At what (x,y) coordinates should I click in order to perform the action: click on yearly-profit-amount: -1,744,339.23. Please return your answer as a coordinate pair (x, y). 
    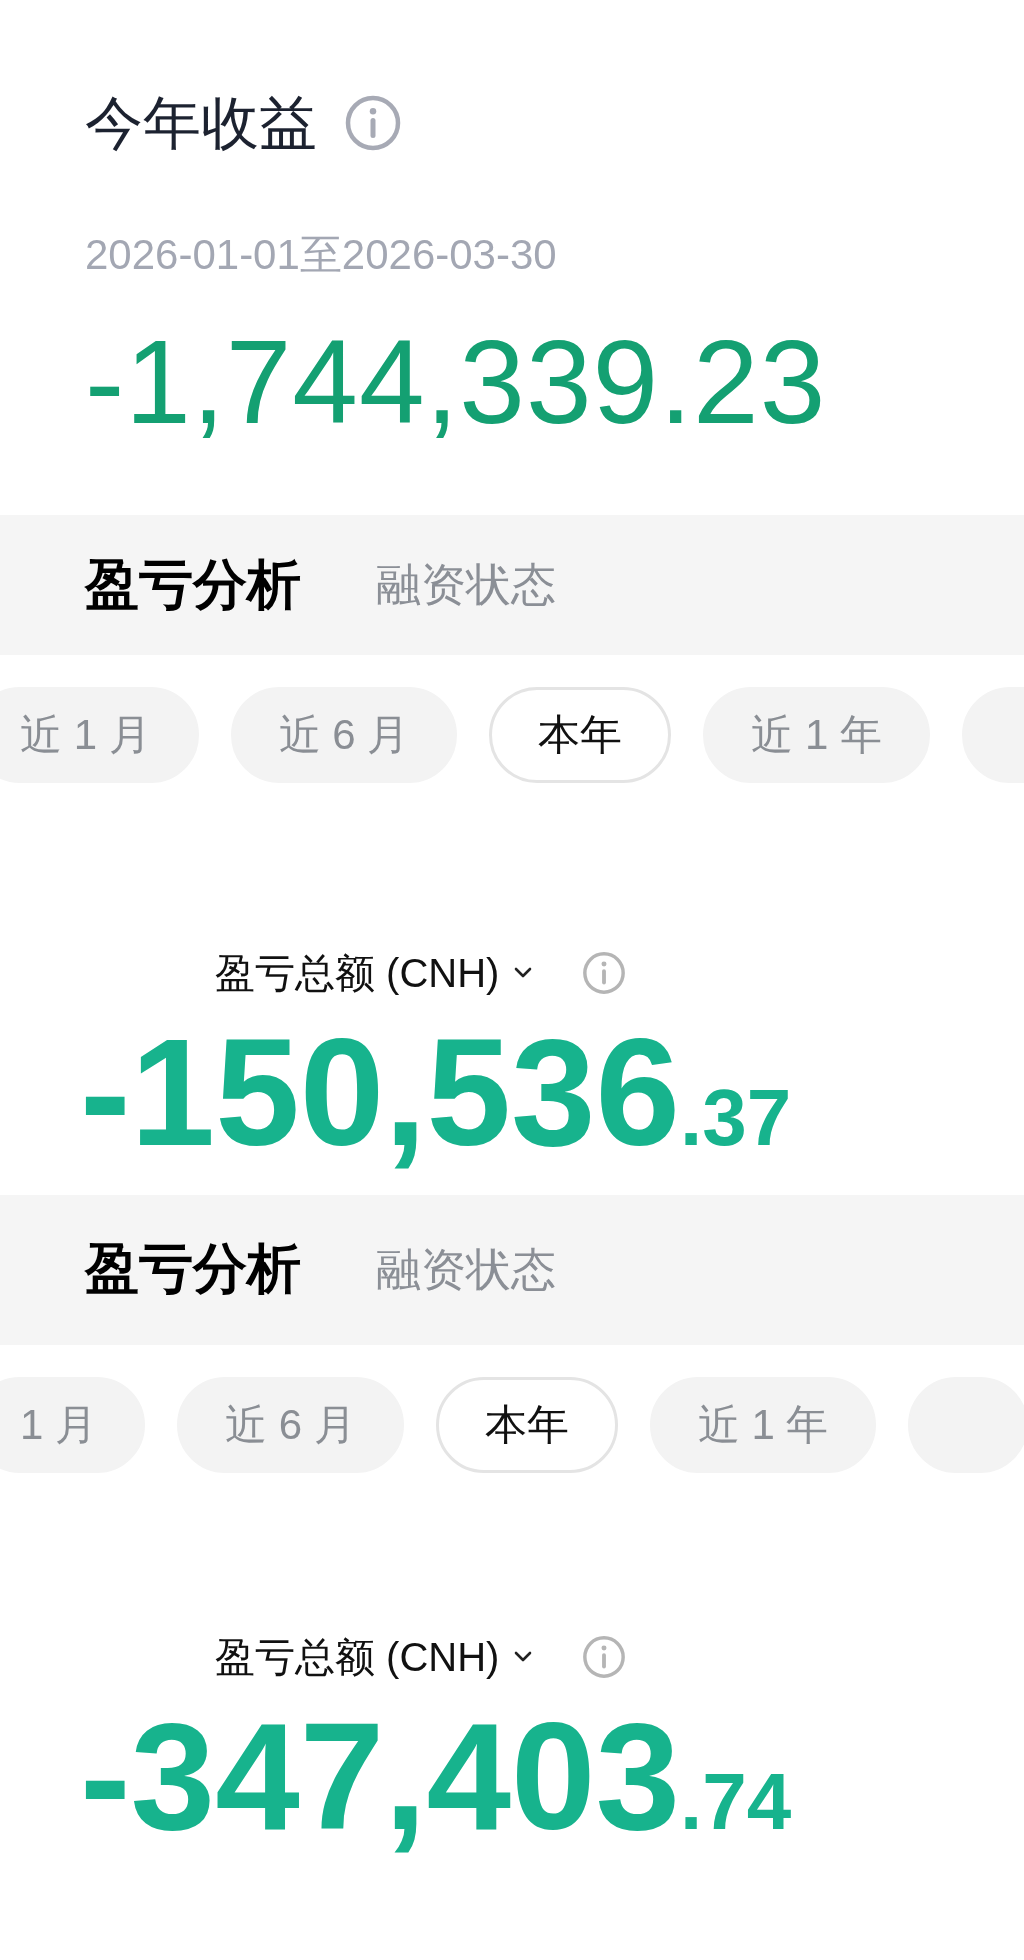
    Looking at the image, I should click on (456, 382).